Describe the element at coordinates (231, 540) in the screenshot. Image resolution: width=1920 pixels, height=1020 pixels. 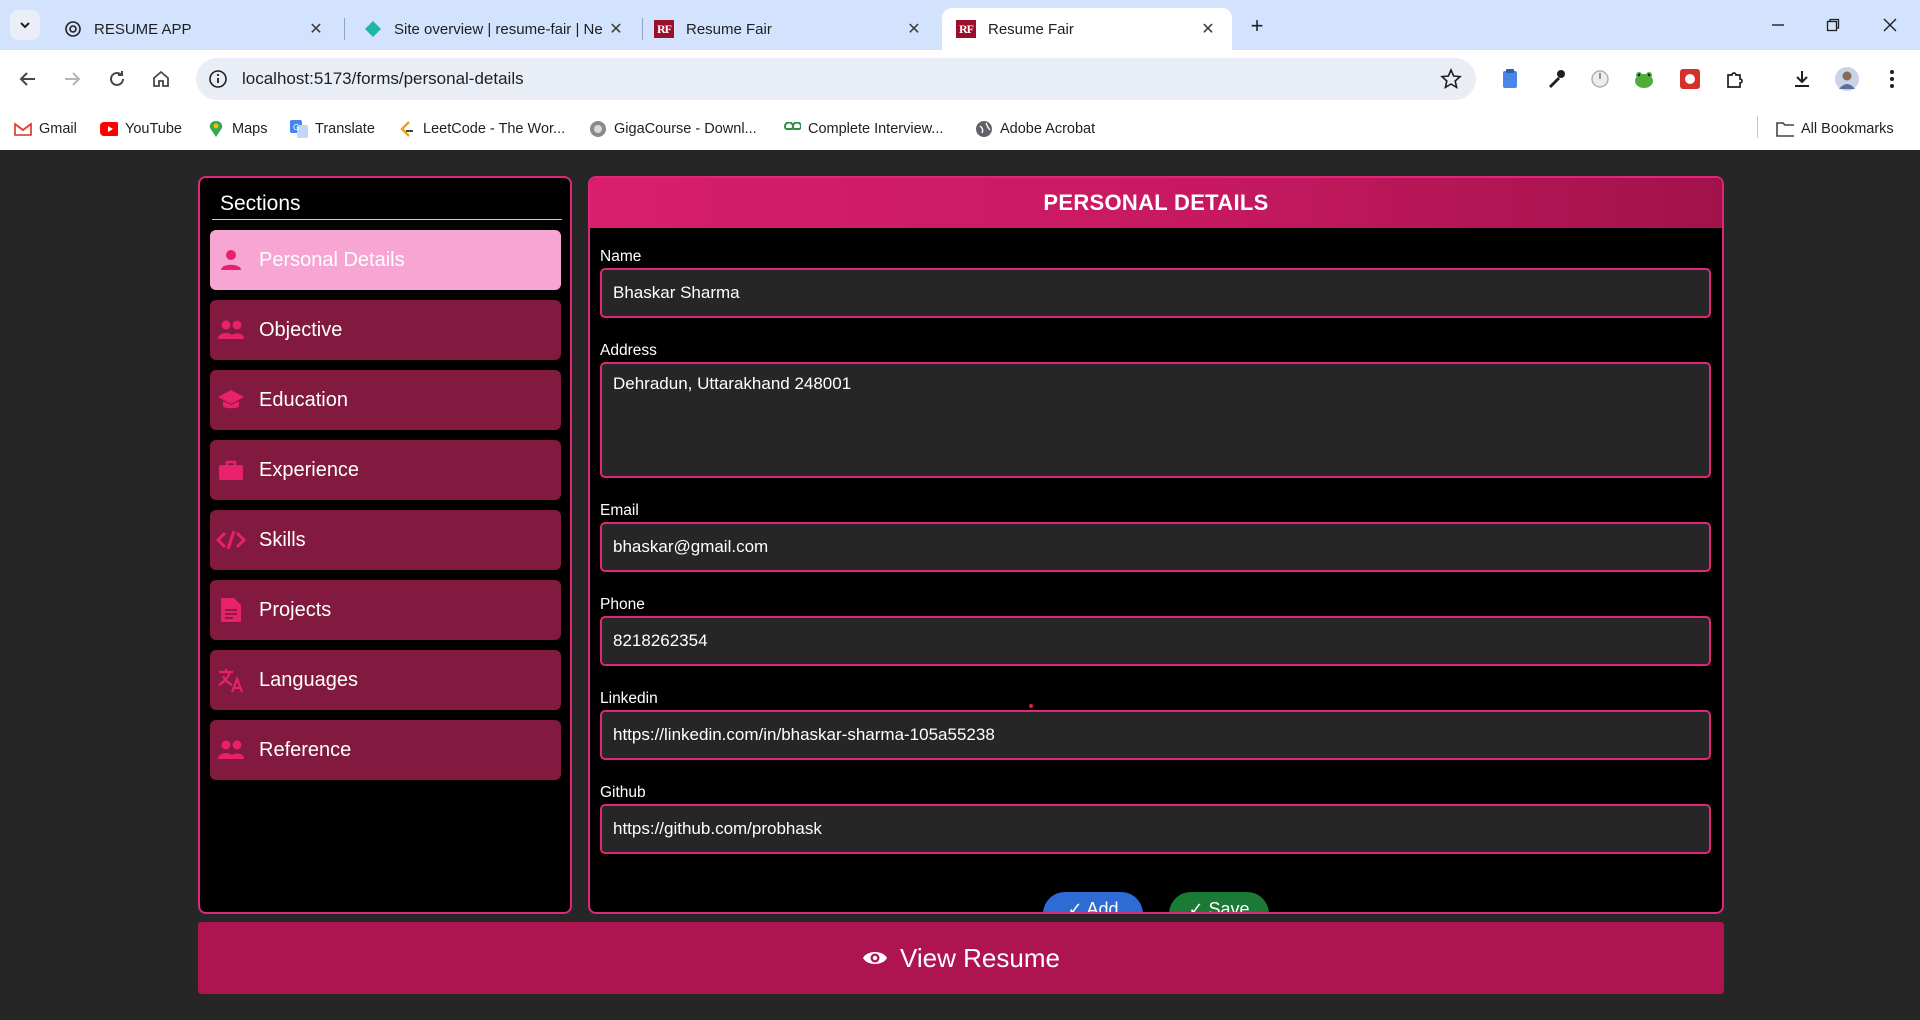
I see `code-icon` at that location.